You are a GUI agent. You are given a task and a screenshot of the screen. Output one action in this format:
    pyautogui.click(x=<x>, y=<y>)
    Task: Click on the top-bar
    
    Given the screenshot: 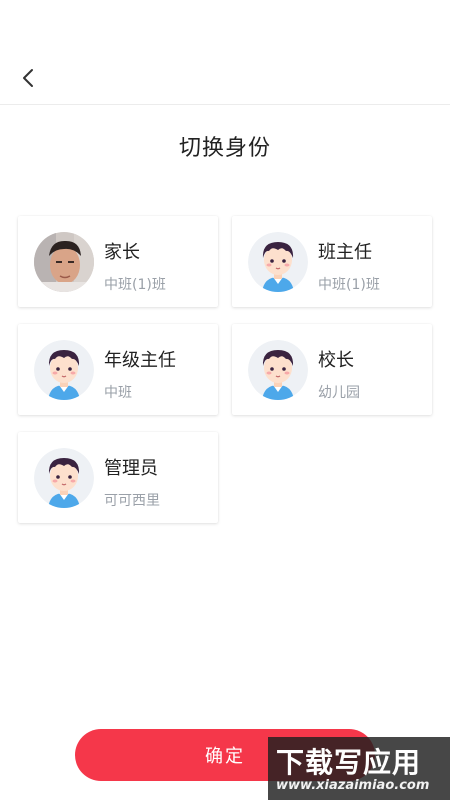 What is the action you would take?
    pyautogui.click(x=225, y=52)
    